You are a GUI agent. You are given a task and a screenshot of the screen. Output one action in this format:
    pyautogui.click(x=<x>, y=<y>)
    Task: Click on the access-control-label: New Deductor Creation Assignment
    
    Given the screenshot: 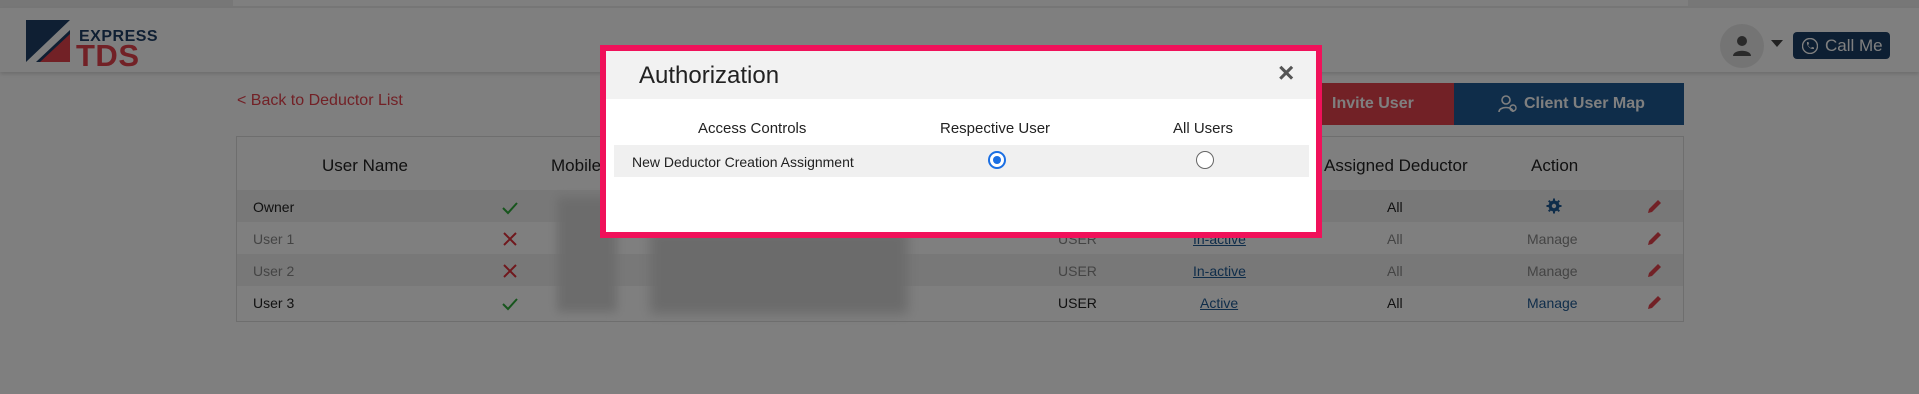 What is the action you would take?
    pyautogui.click(x=743, y=162)
    